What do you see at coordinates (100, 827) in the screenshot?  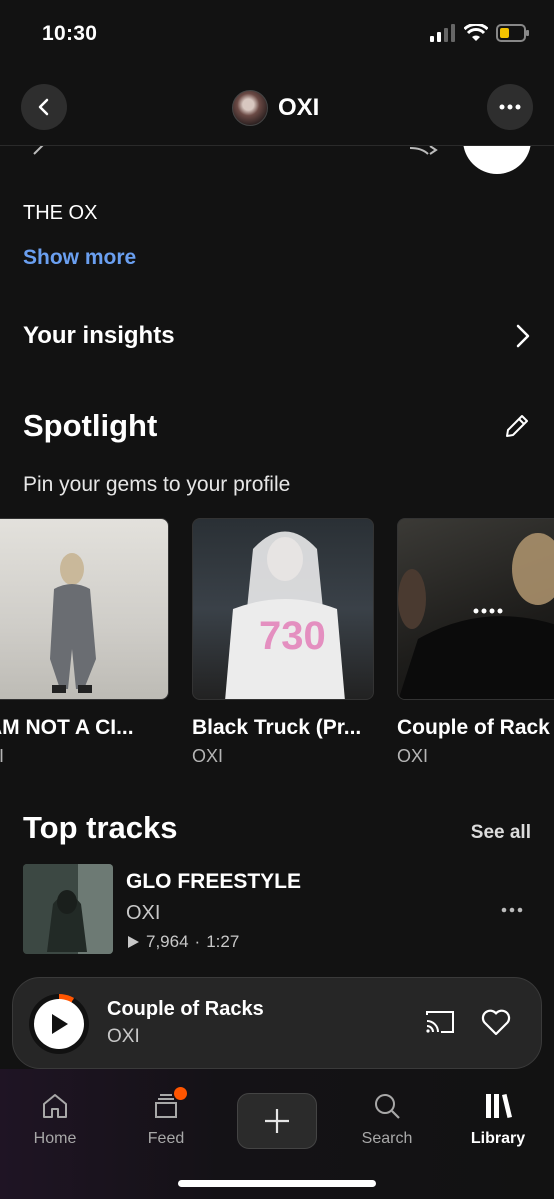 I see `top-tracks-title: Top tracks` at bounding box center [100, 827].